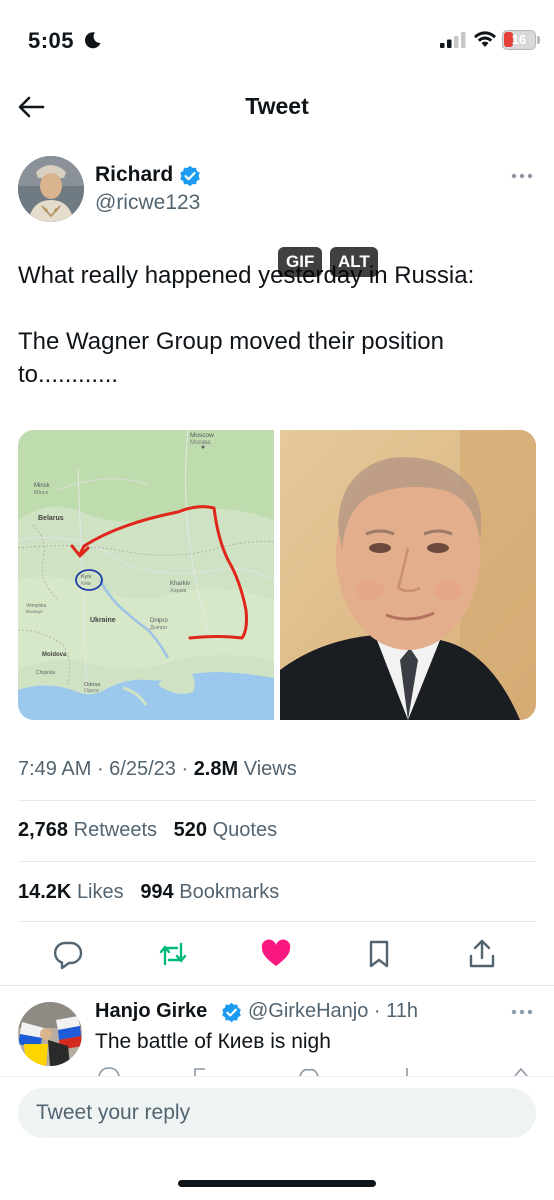  What do you see at coordinates (229, 892) in the screenshot?
I see `bookmarks-label: Bookmarks` at bounding box center [229, 892].